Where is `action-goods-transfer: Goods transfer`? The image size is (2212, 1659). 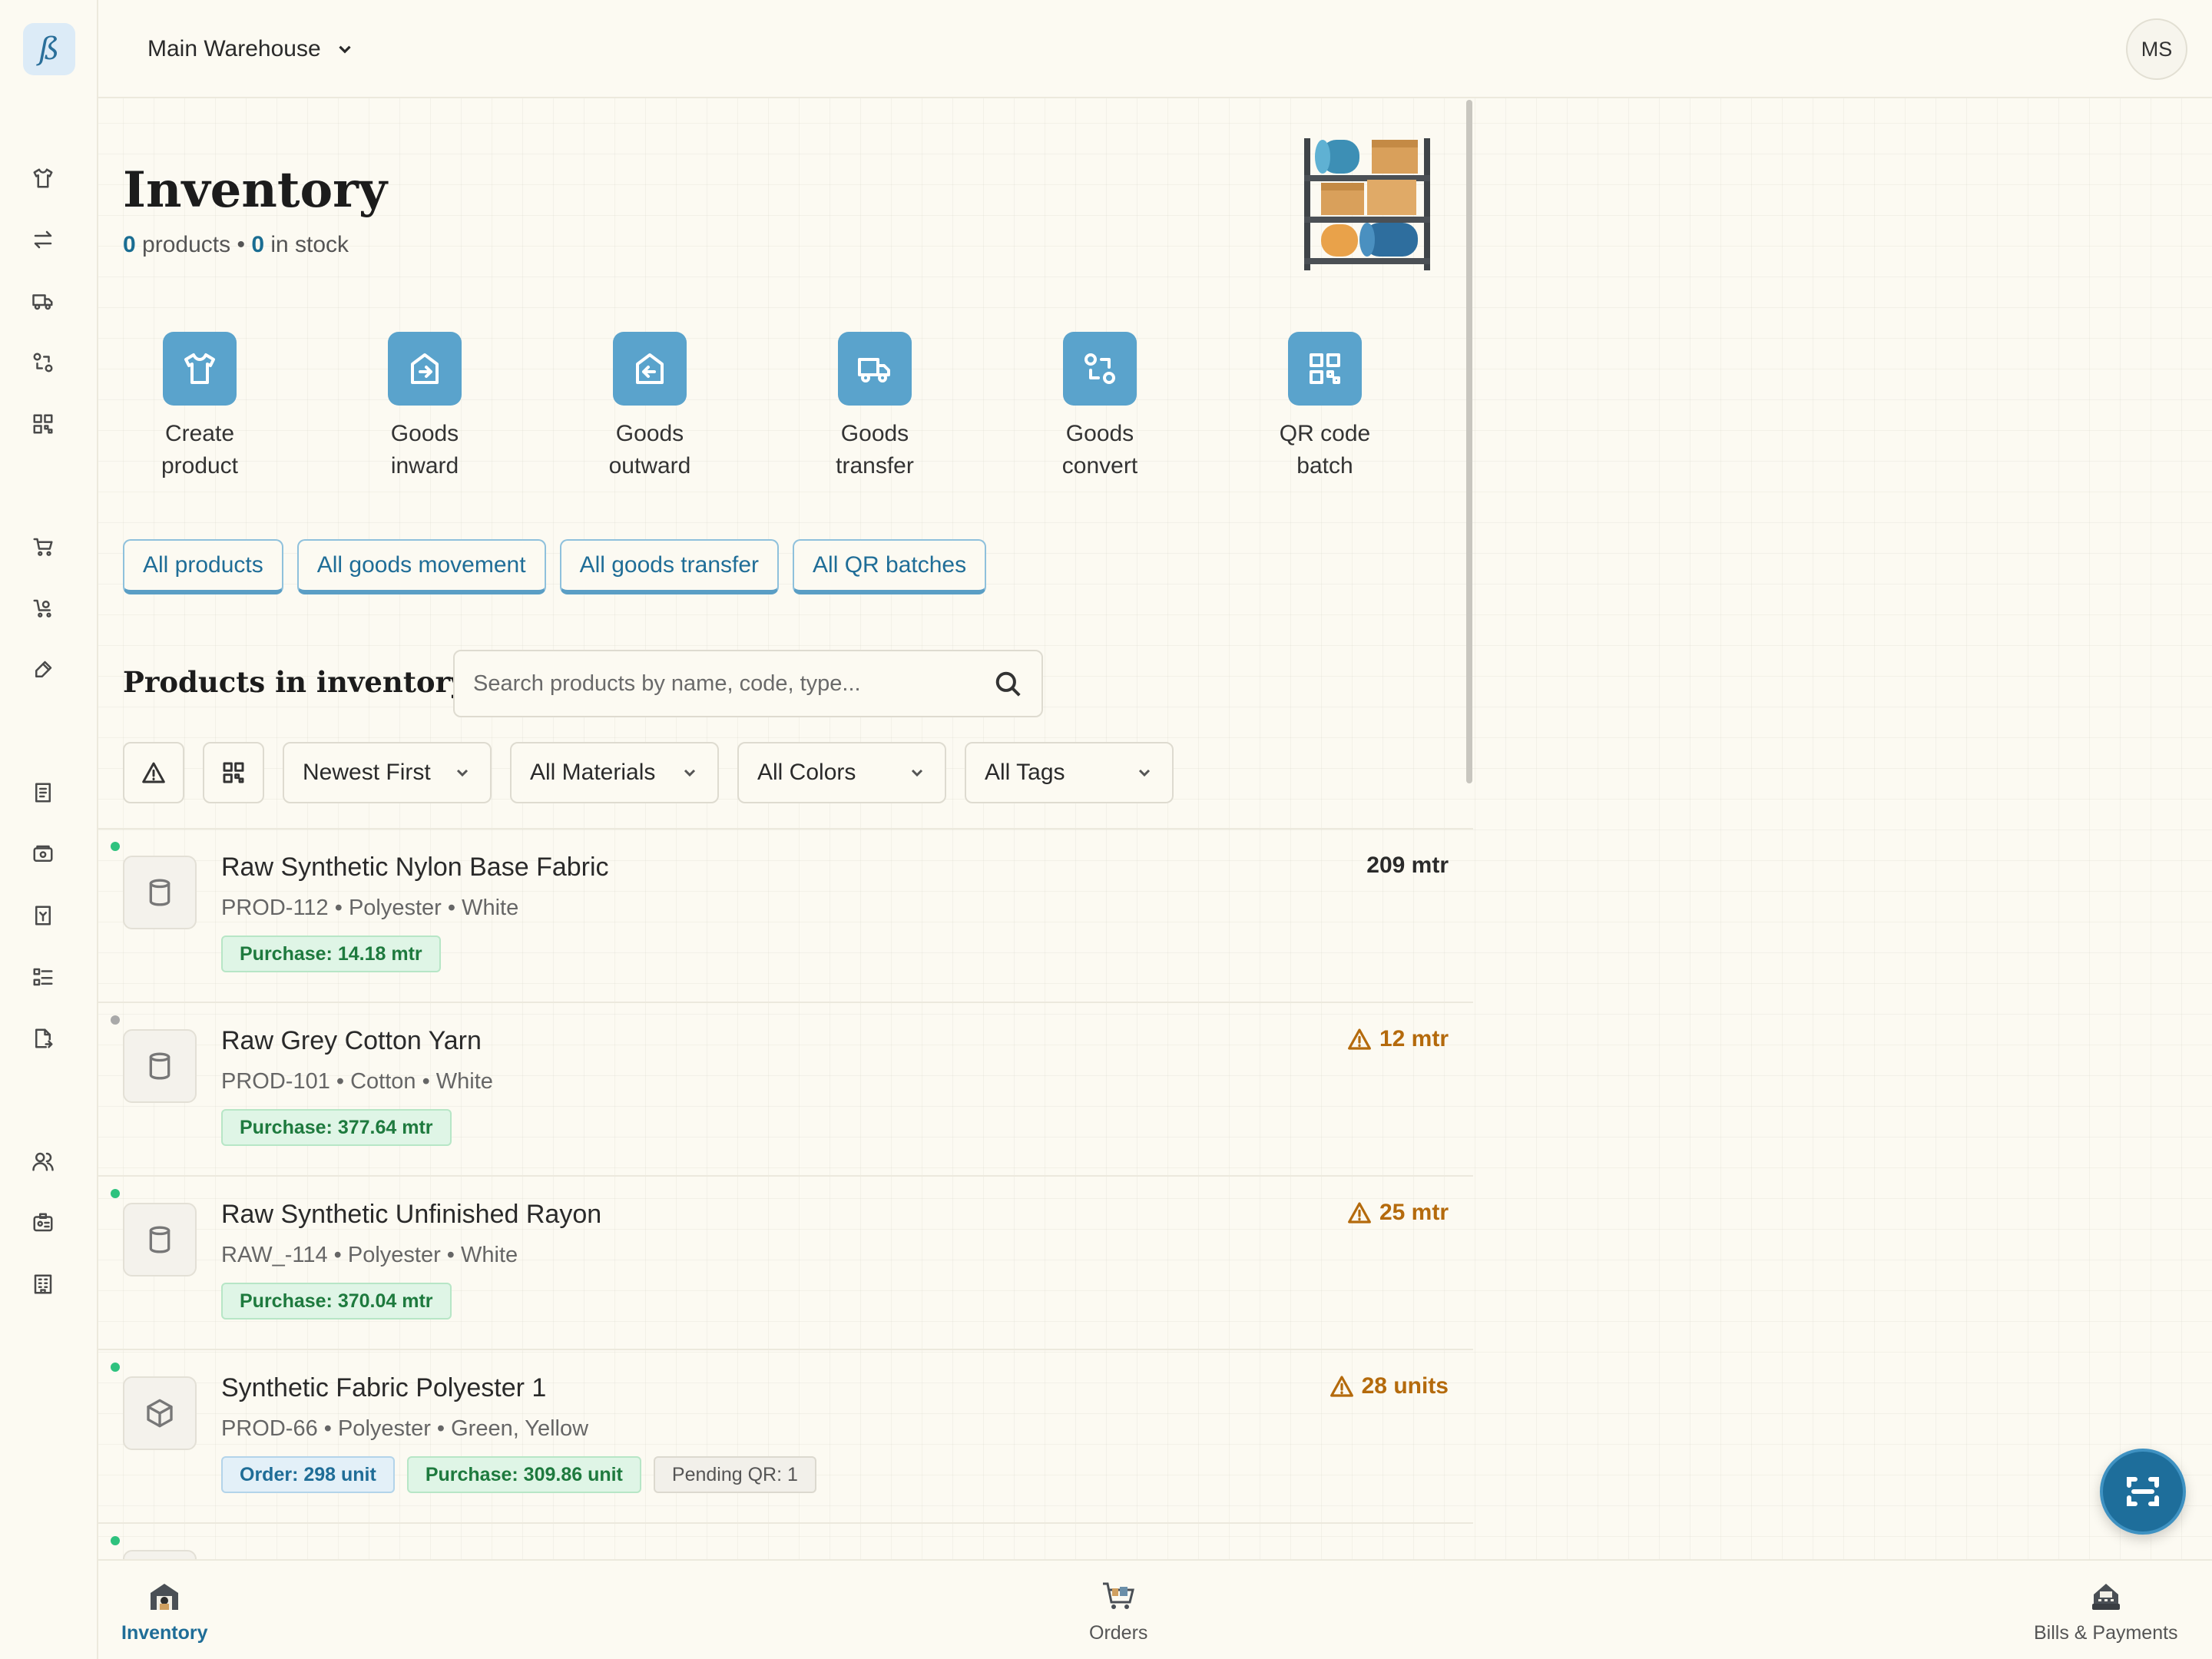
action-goods-transfer: Goods transfer is located at coordinates (911, 407).